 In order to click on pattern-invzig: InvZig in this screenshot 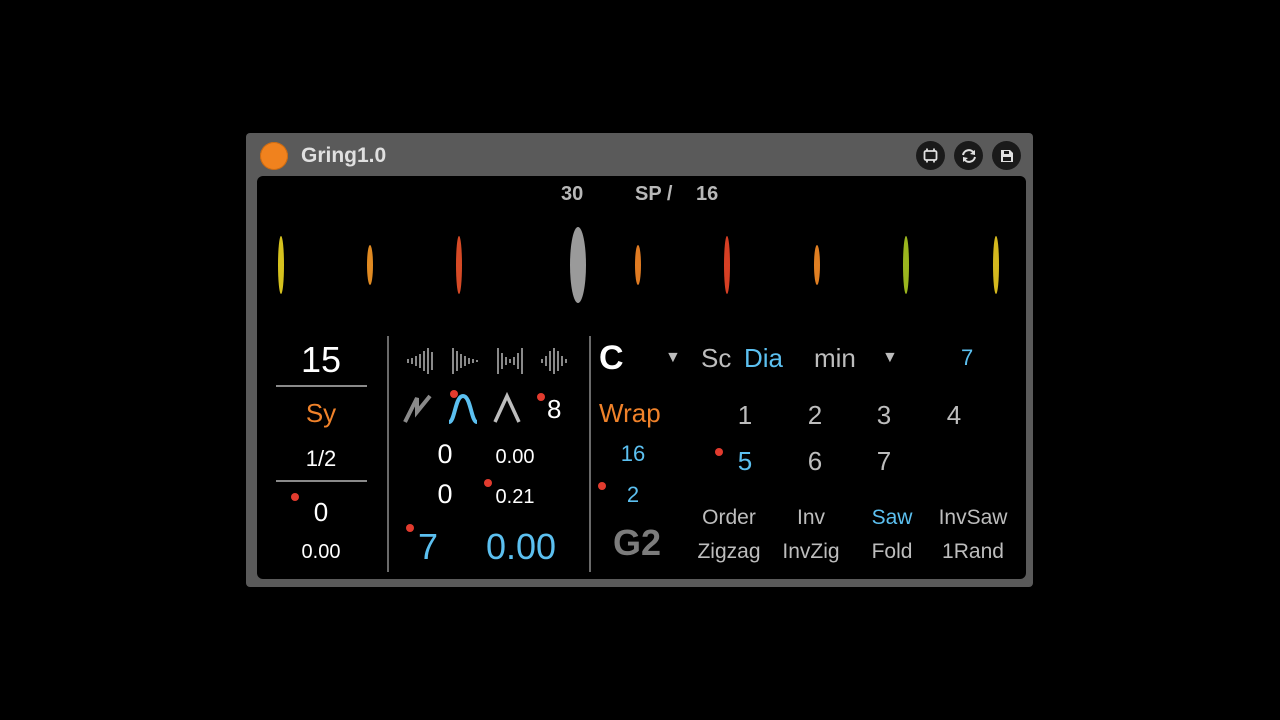, I will do `click(810, 552)`.